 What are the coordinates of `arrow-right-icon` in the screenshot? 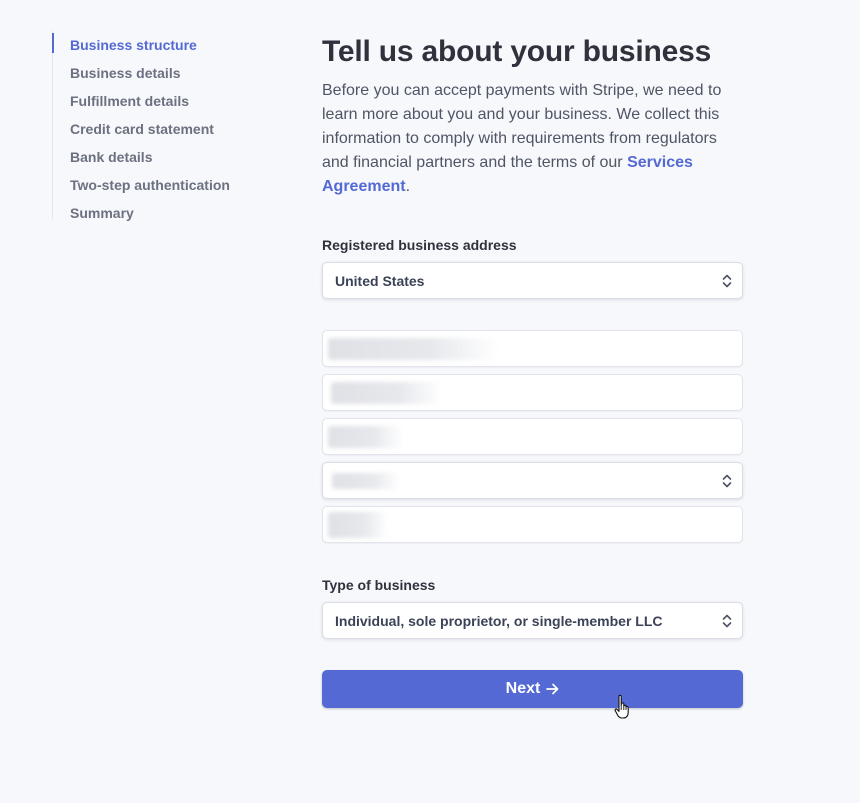 It's located at (552, 689).